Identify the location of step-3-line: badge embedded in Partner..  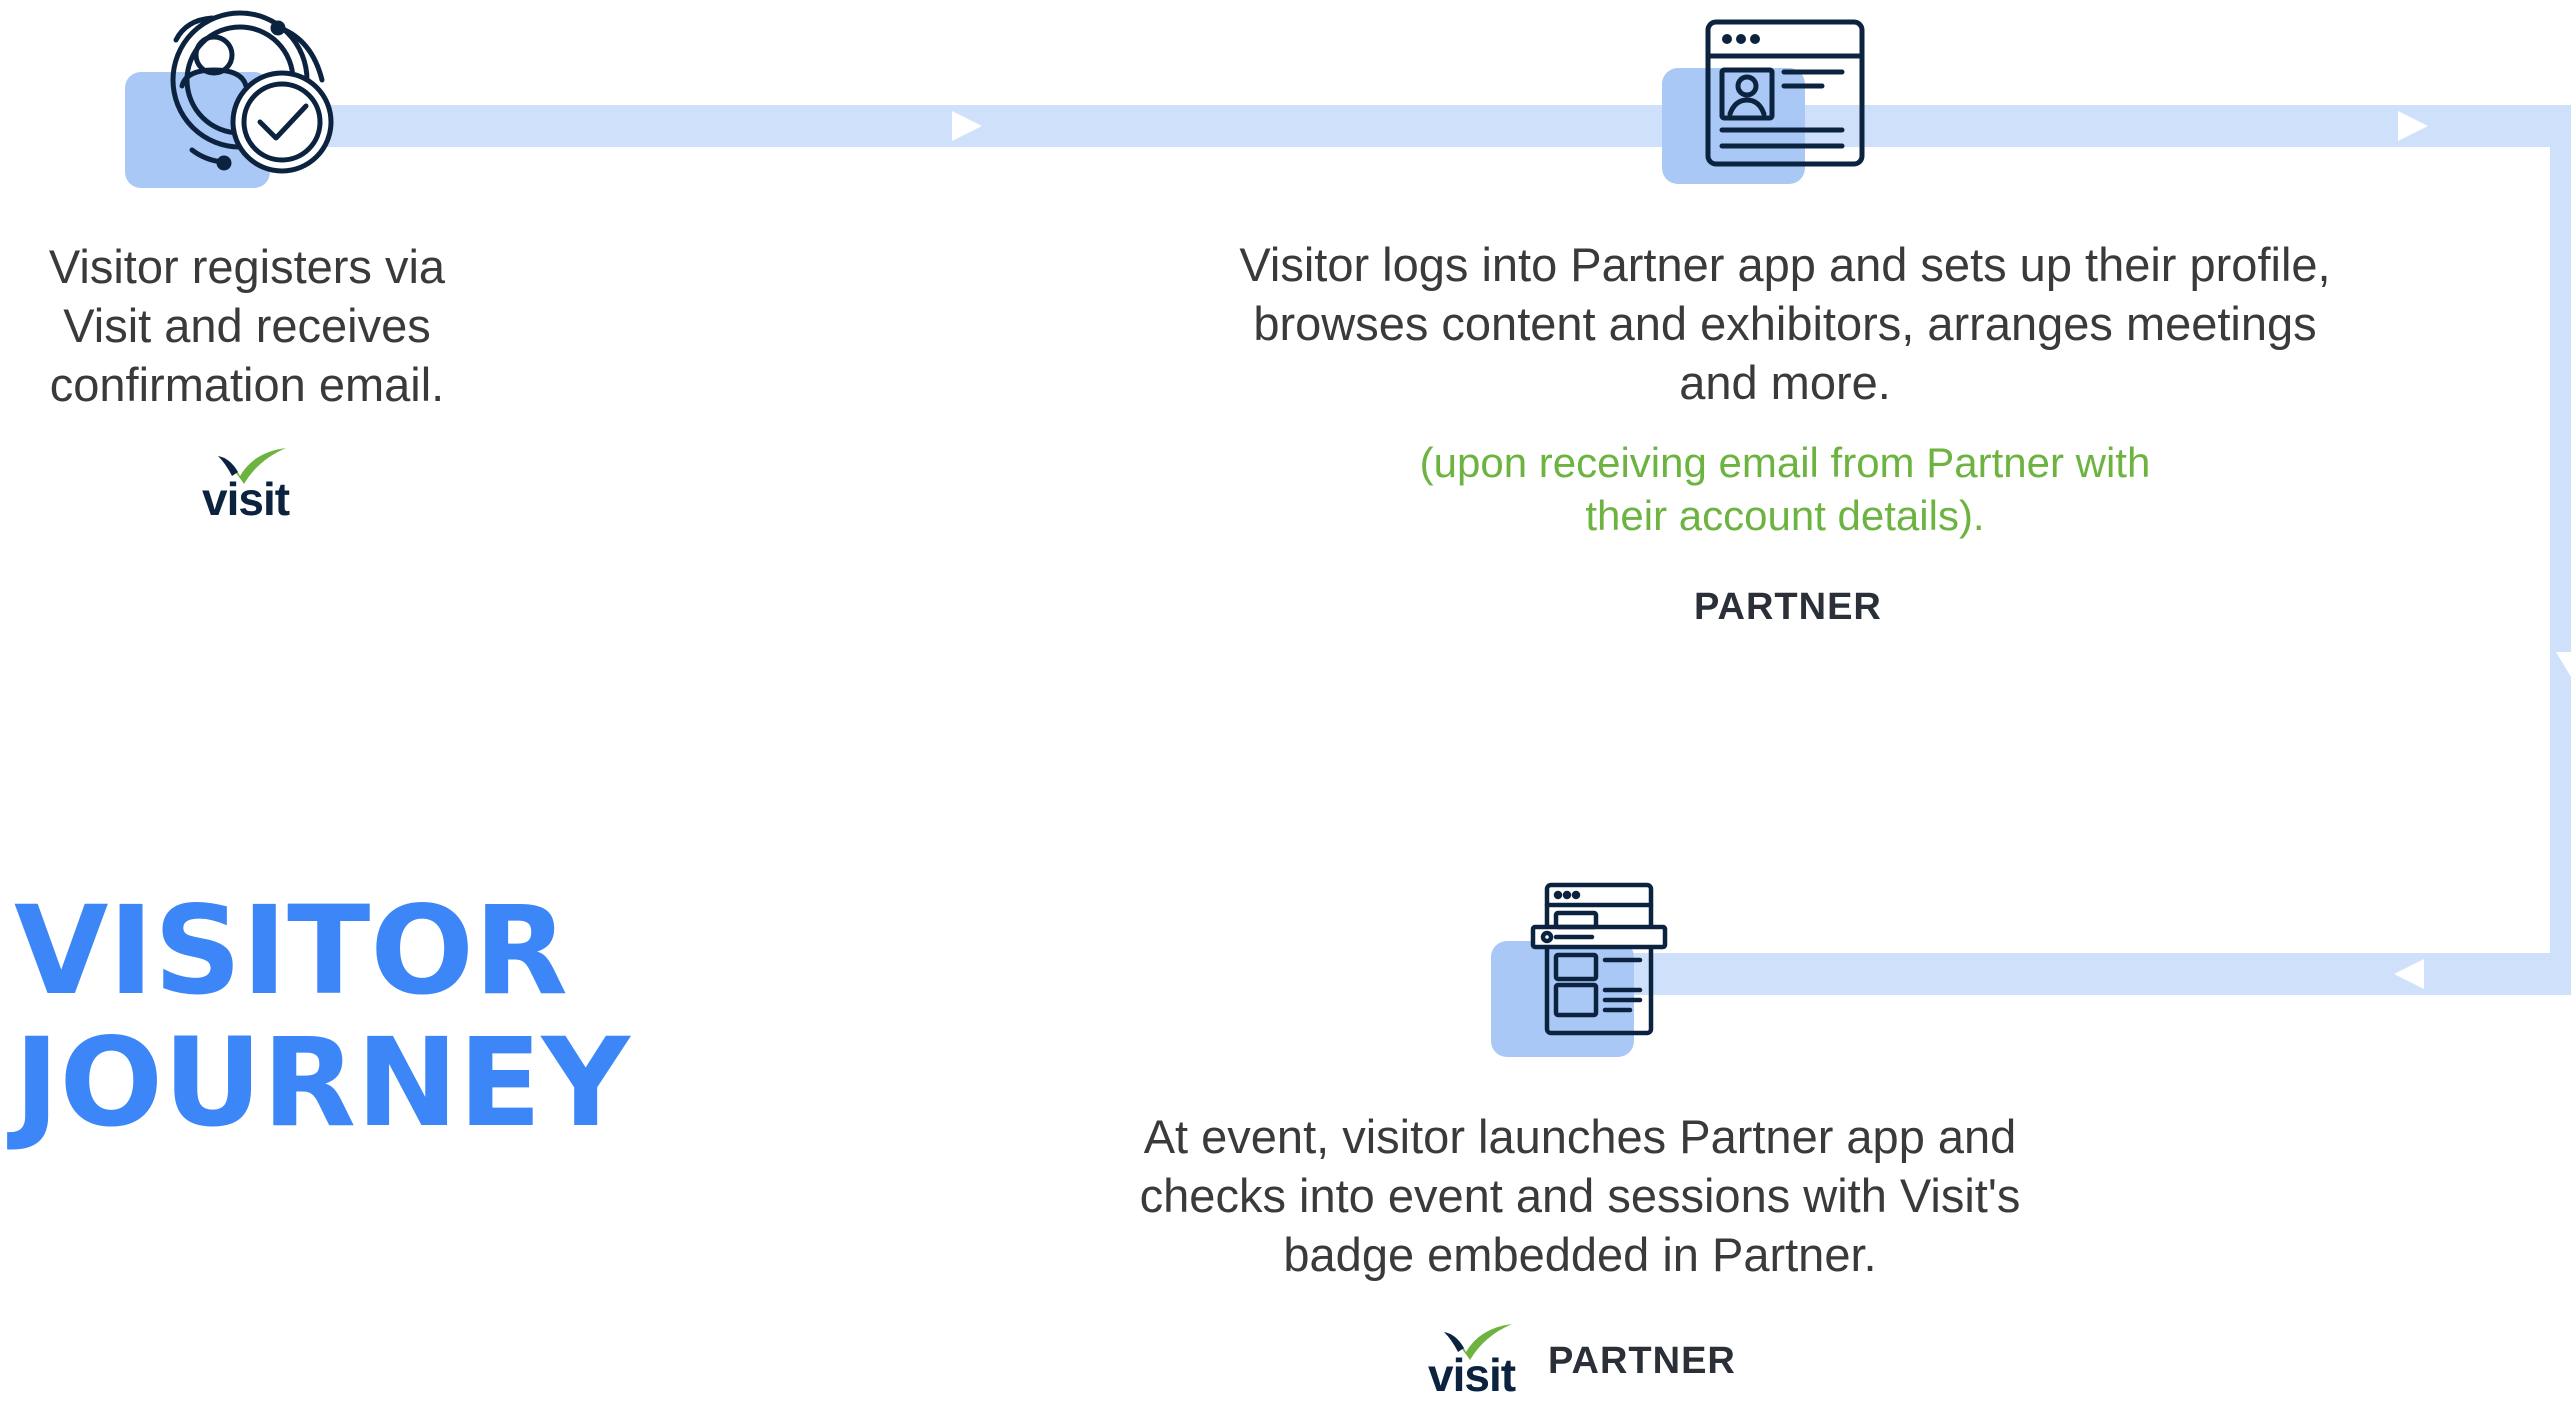
(1580, 1254).